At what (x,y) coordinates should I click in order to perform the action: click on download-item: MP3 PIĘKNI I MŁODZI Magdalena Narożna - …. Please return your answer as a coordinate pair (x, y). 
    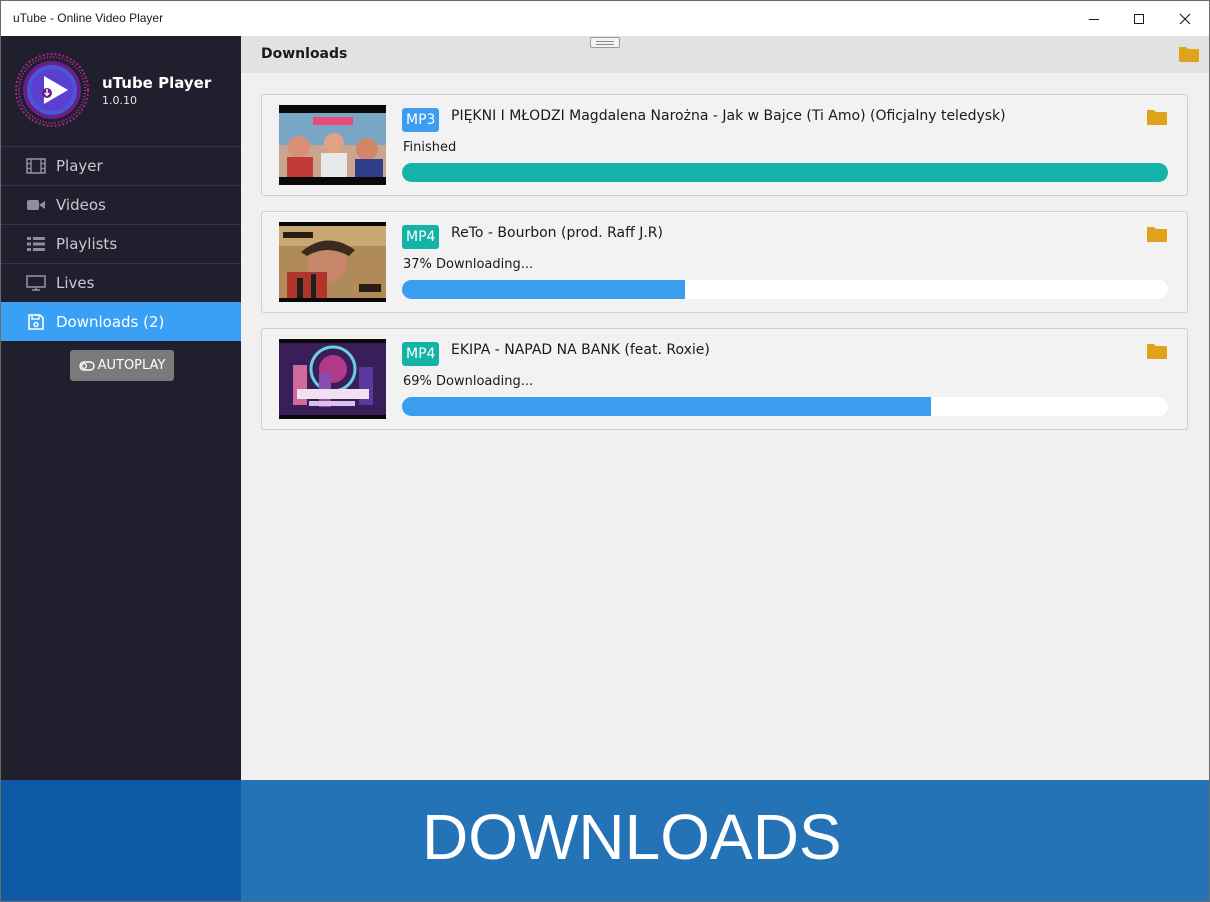
    Looking at the image, I should click on (724, 145).